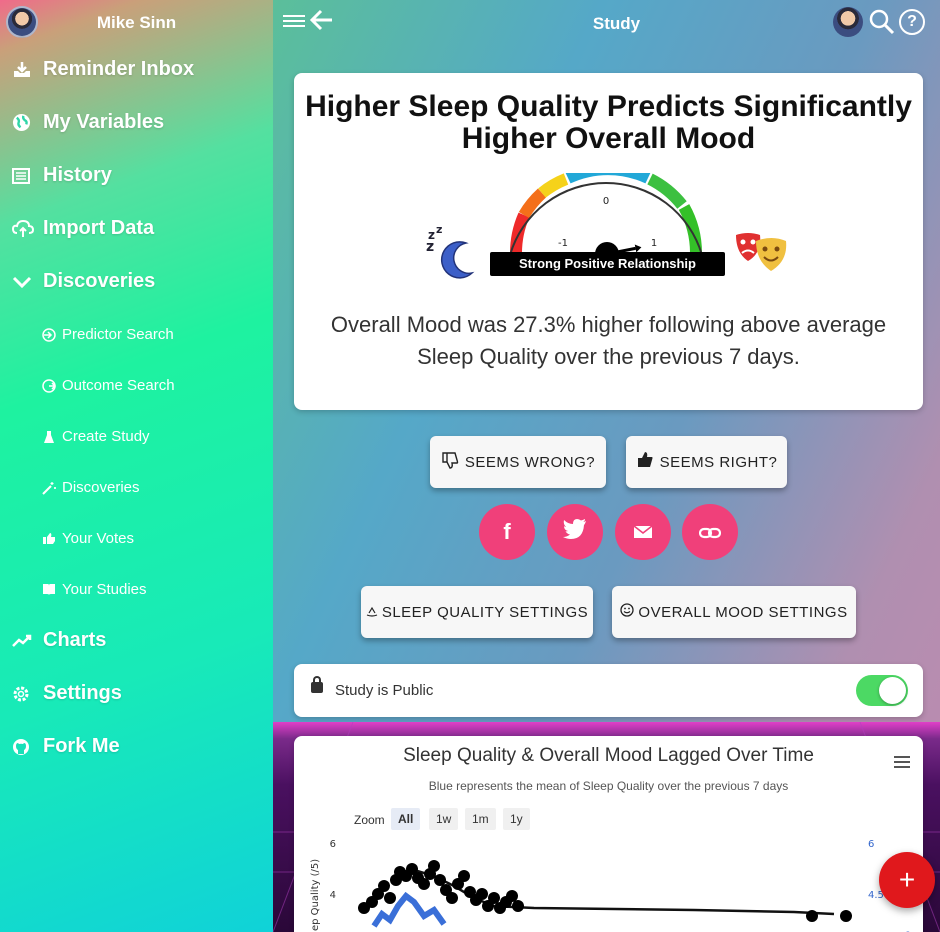 Image resolution: width=940 pixels, height=932 pixels. I want to click on user-avatar, so click(848, 22).